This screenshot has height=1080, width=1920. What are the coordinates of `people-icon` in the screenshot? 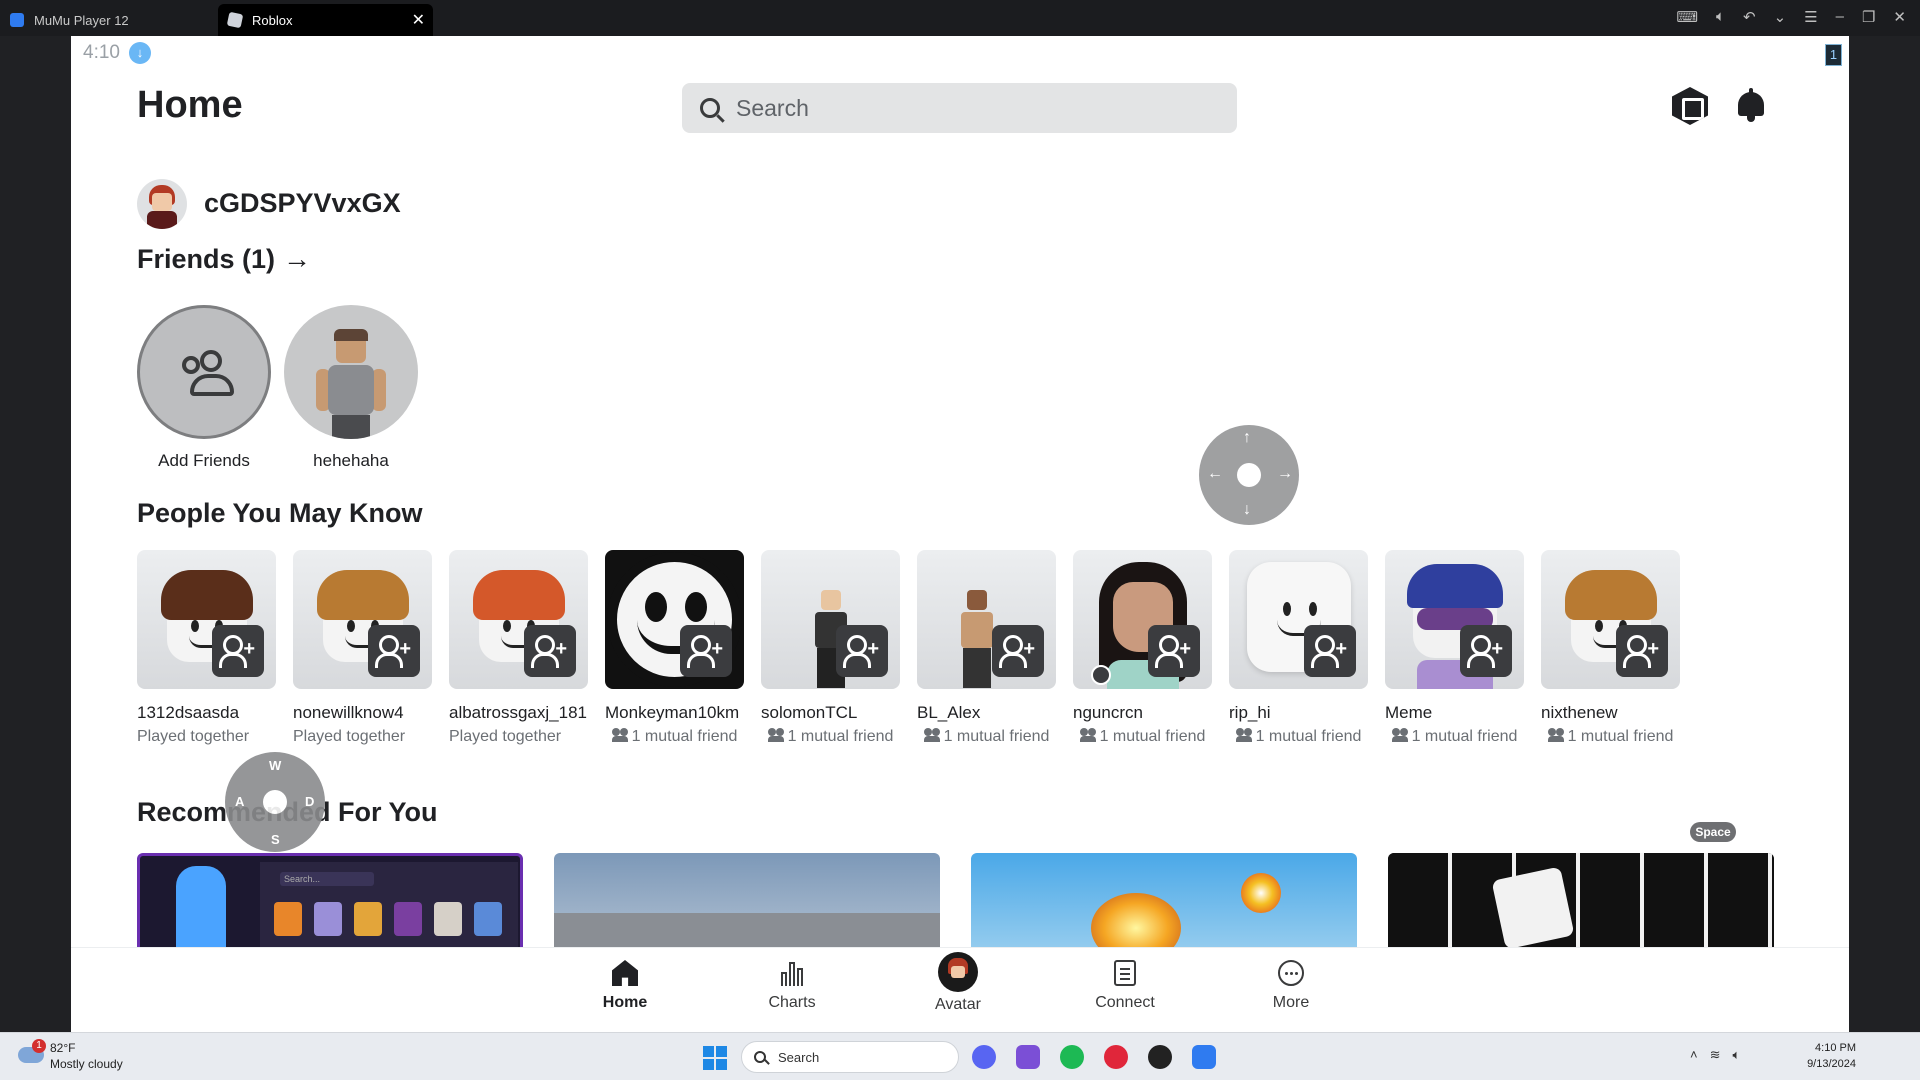 It's located at (207, 373).